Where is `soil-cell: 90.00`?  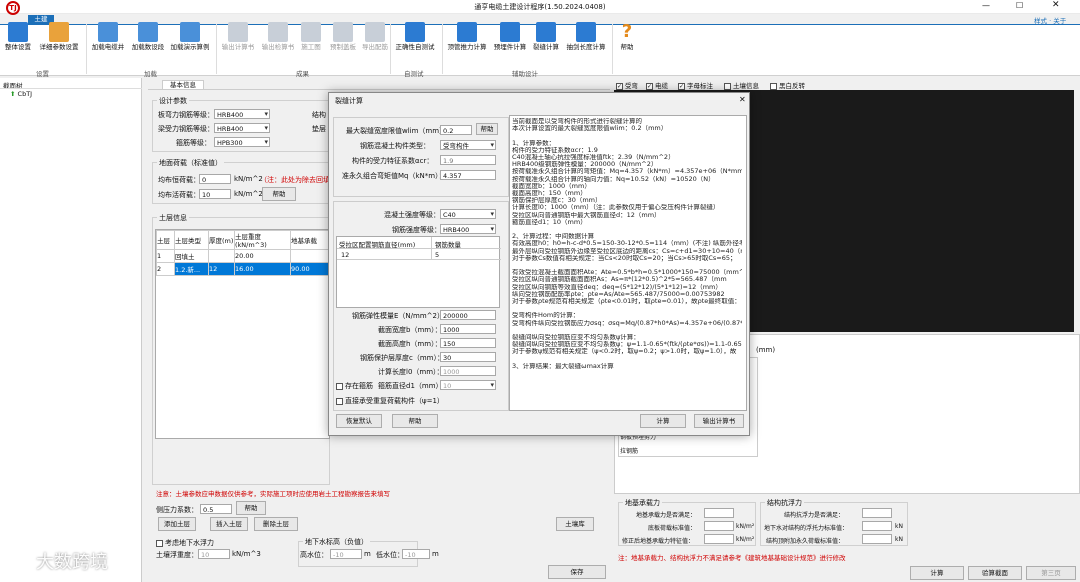
soil-cell: 90.00 is located at coordinates (309, 269).